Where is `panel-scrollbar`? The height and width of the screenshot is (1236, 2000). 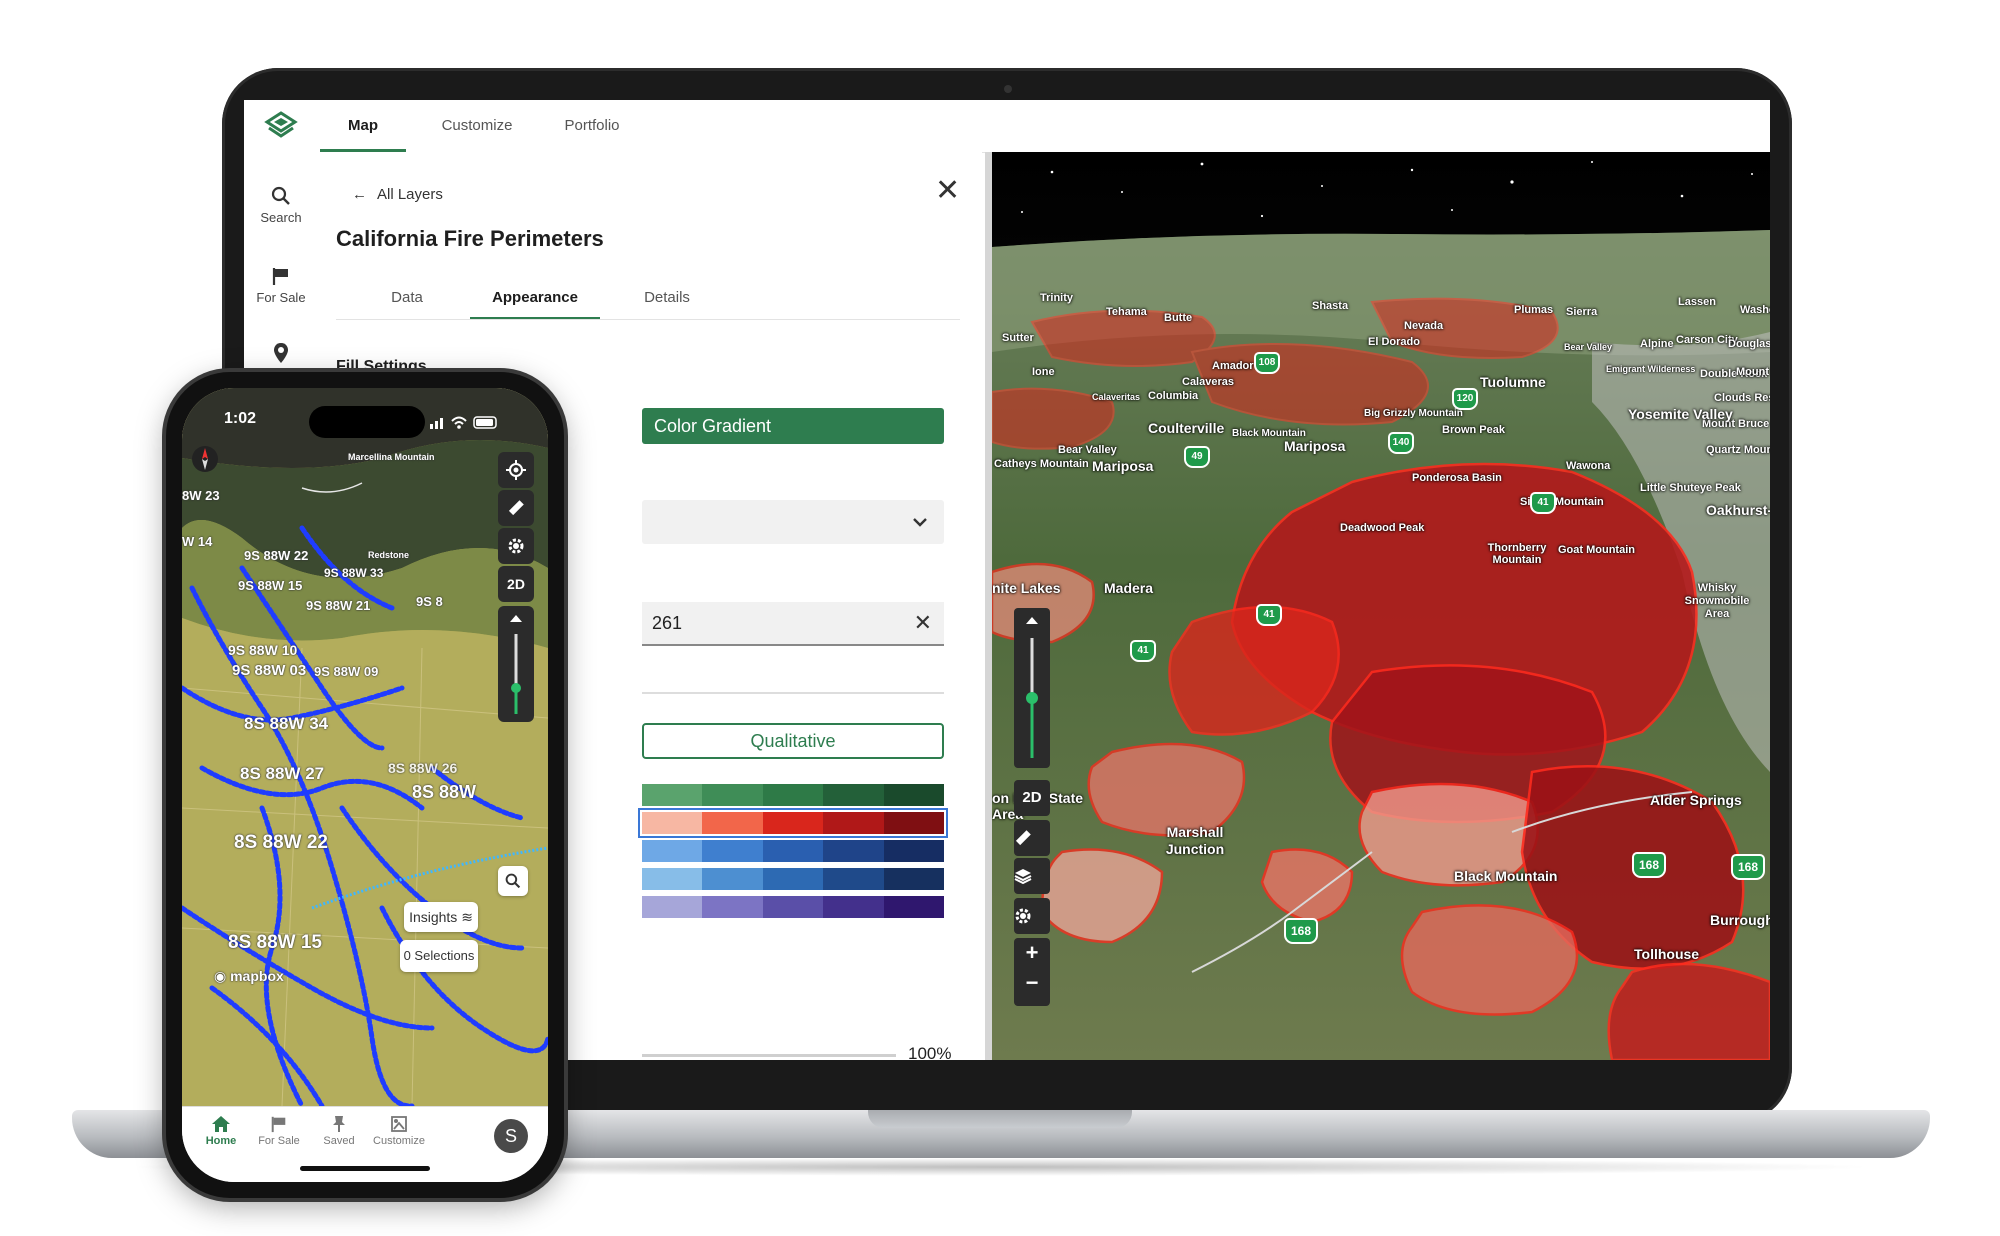
panel-scrollbar is located at coordinates (988, 606).